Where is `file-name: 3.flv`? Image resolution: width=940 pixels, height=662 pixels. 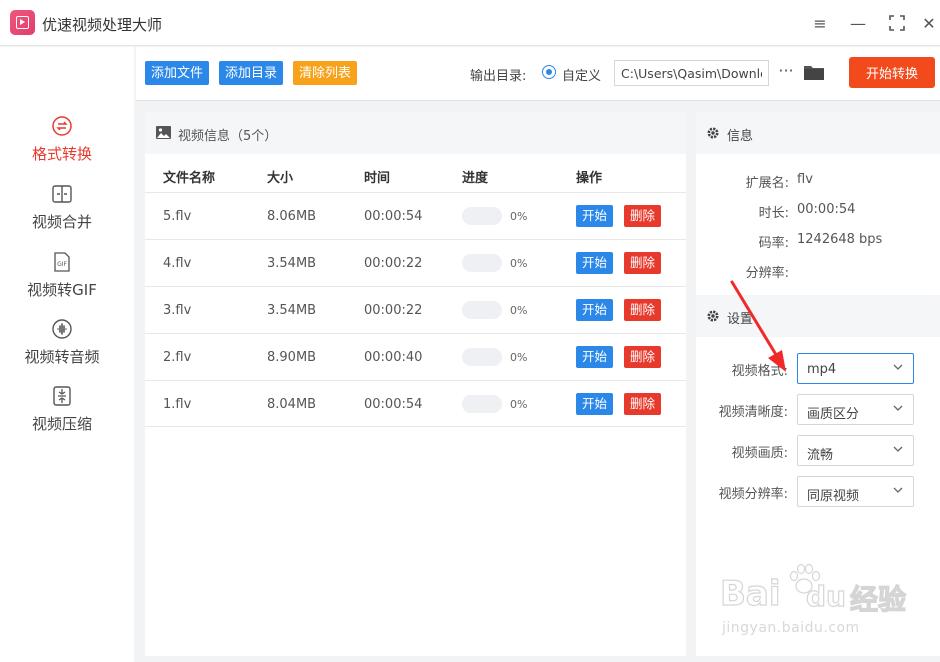 file-name: 3.flv is located at coordinates (177, 310).